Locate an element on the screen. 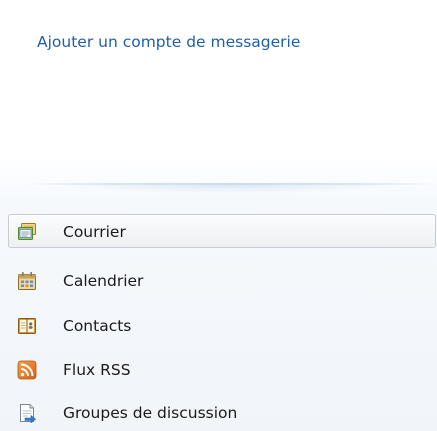  nav-item-calendar: Calendrier is located at coordinates (222, 280).